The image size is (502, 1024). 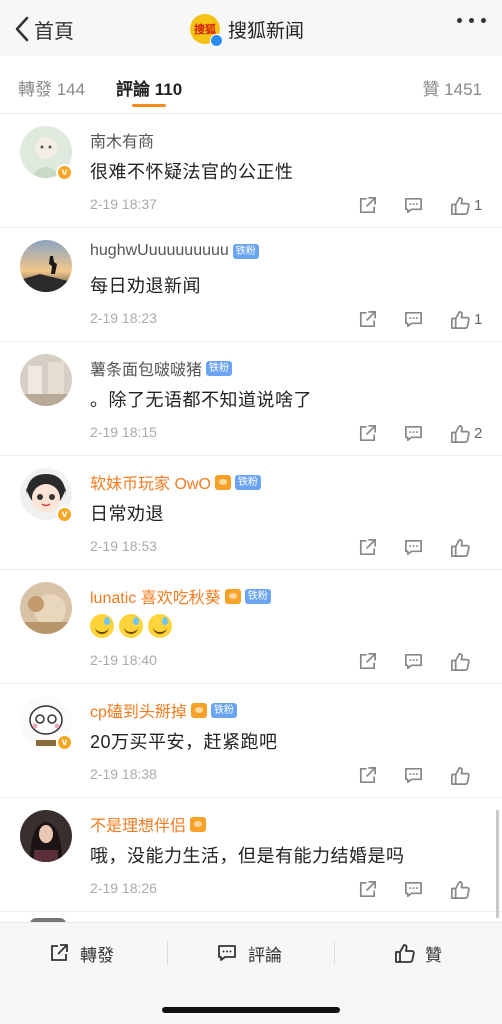 I want to click on comment-label: 評論, so click(x=265, y=955).